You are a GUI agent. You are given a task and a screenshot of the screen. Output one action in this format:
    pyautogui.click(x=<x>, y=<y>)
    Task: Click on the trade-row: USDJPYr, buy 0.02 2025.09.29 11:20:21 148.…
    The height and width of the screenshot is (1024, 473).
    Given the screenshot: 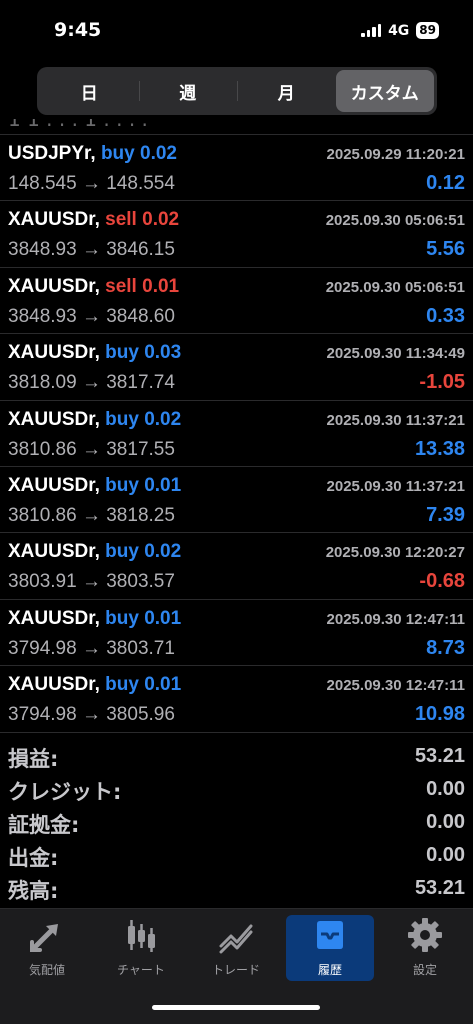 What is the action you would take?
    pyautogui.click(x=236, y=168)
    